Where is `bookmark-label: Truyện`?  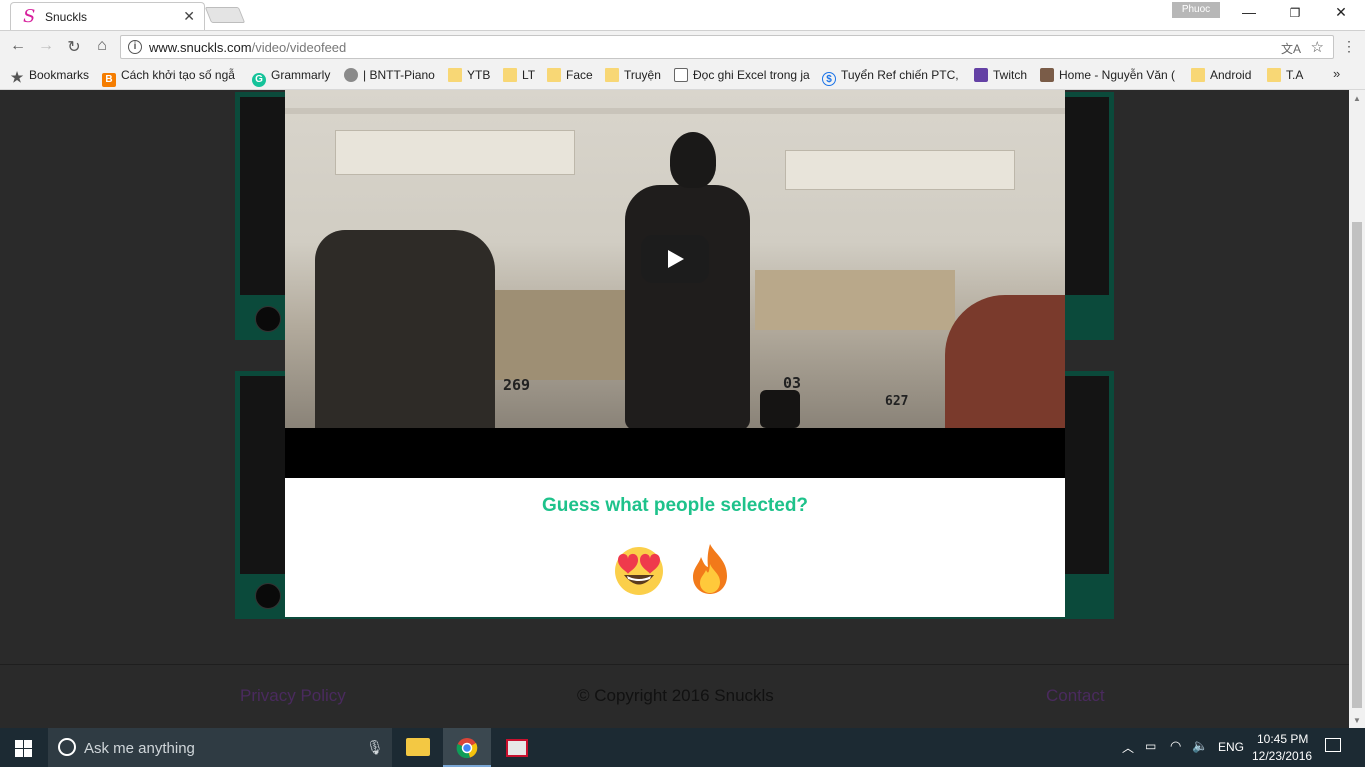
bookmark-label: Truyện is located at coordinates (642, 75).